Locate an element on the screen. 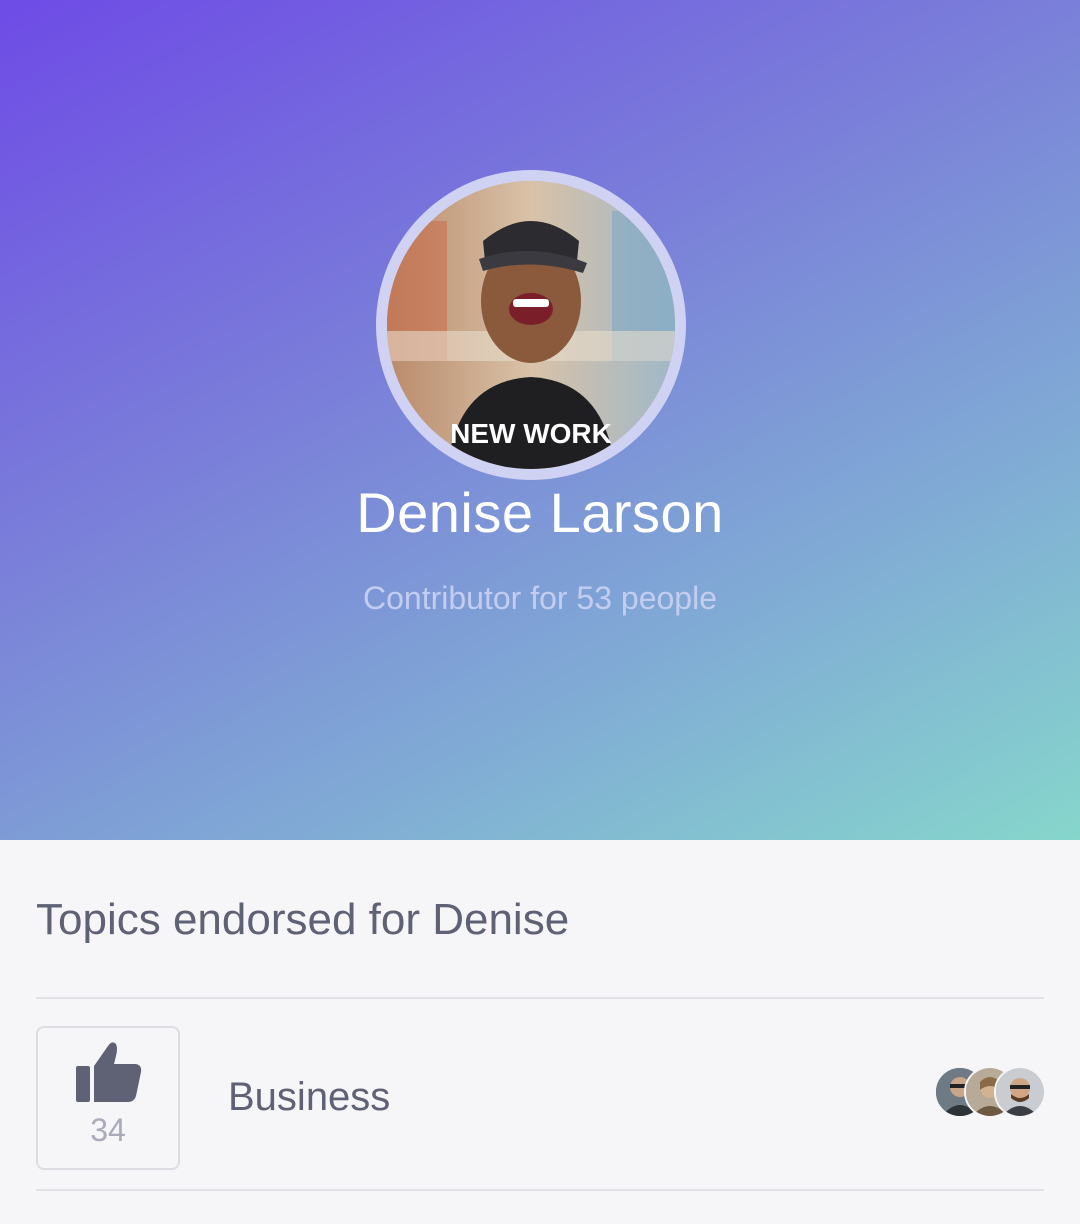 The image size is (1080, 1224). endorse-button: 34 is located at coordinates (108, 1098).